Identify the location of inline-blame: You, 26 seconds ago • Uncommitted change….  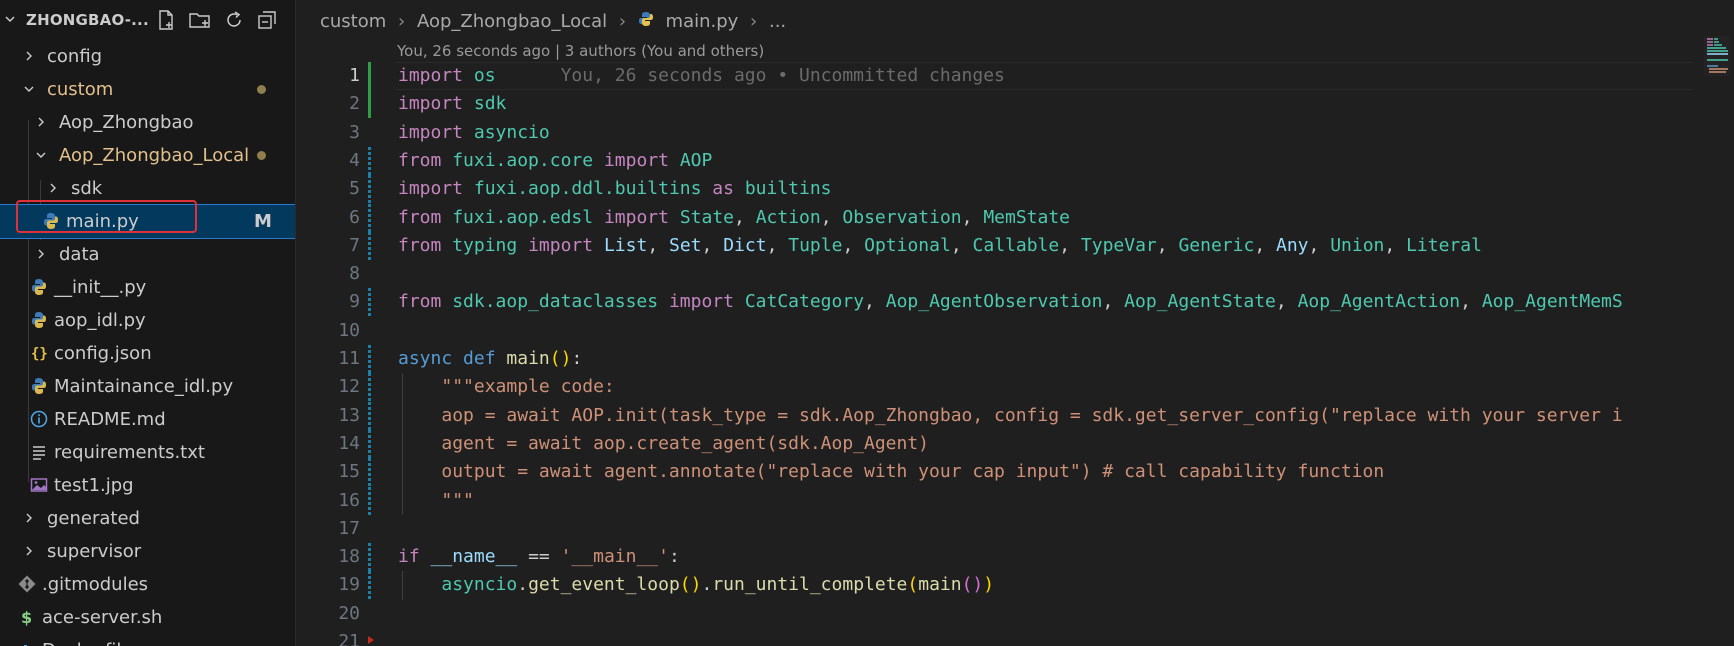
(750, 75).